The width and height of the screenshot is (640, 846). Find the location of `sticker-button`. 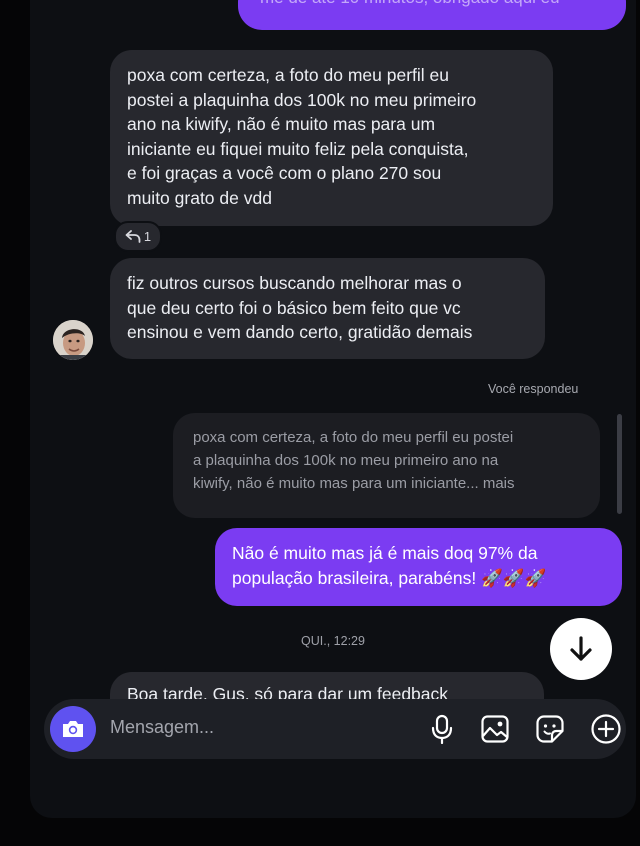

sticker-button is located at coordinates (550, 729).